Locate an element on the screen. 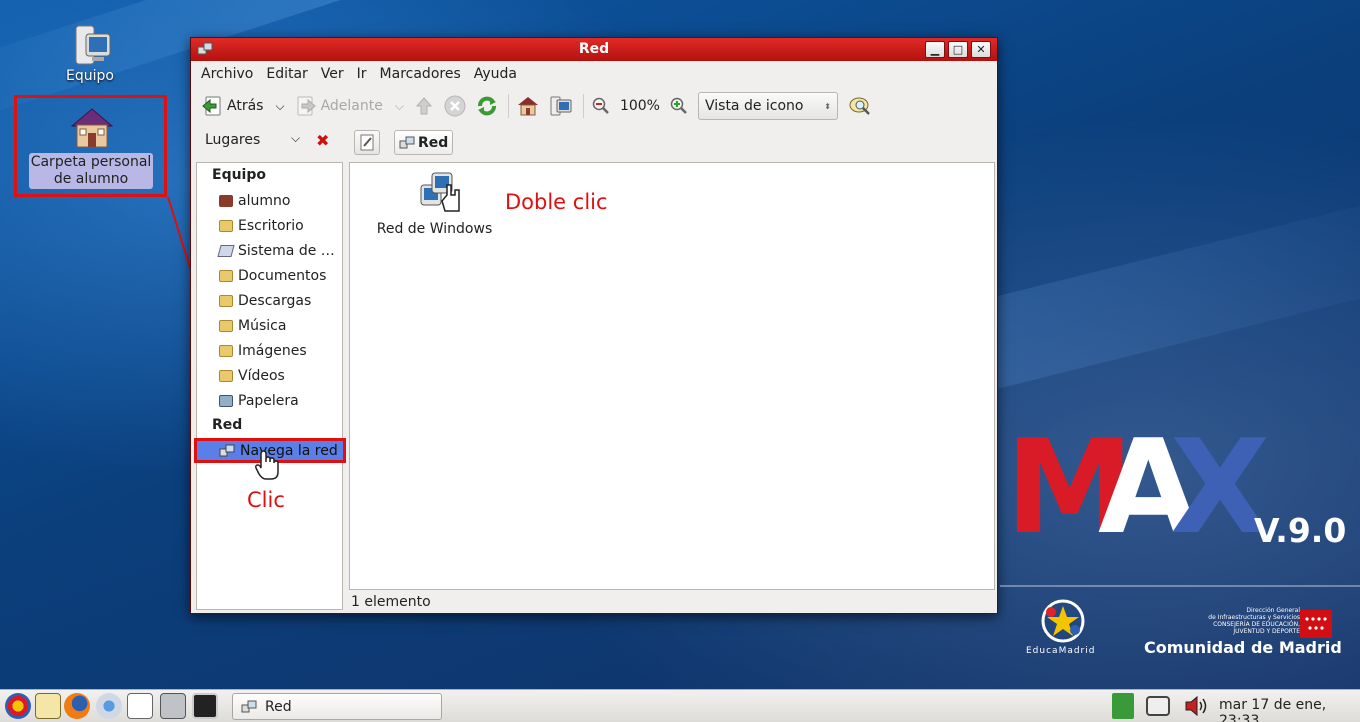 The image size is (1360, 722). sidebar-item-label: Escritorio is located at coordinates (271, 225).